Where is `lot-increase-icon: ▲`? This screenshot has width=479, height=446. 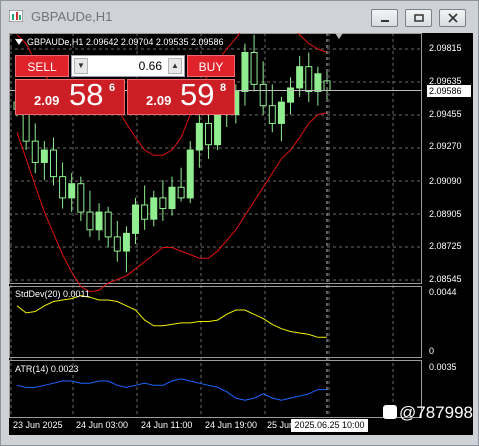 lot-increase-icon: ▲ is located at coordinates (175, 66).